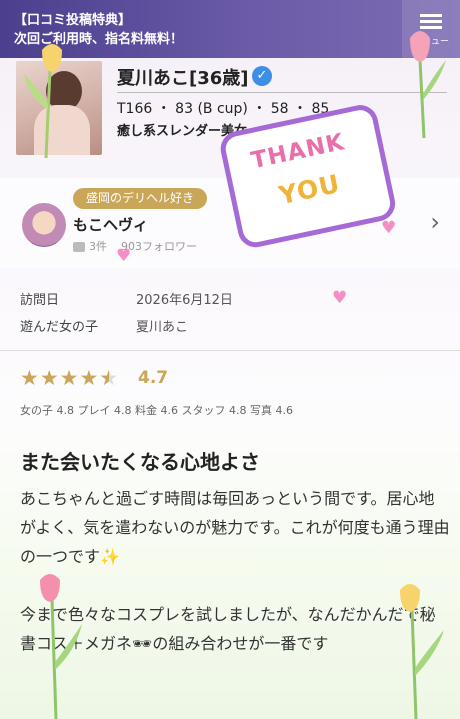 This screenshot has width=460, height=719. I want to click on visit-info: 訪問日 2026年6月12日 遊んだ女の子 夏川あこ, so click(230, 316).